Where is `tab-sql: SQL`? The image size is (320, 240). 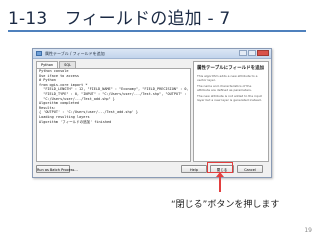 tab-sql: SQL is located at coordinates (68, 64).